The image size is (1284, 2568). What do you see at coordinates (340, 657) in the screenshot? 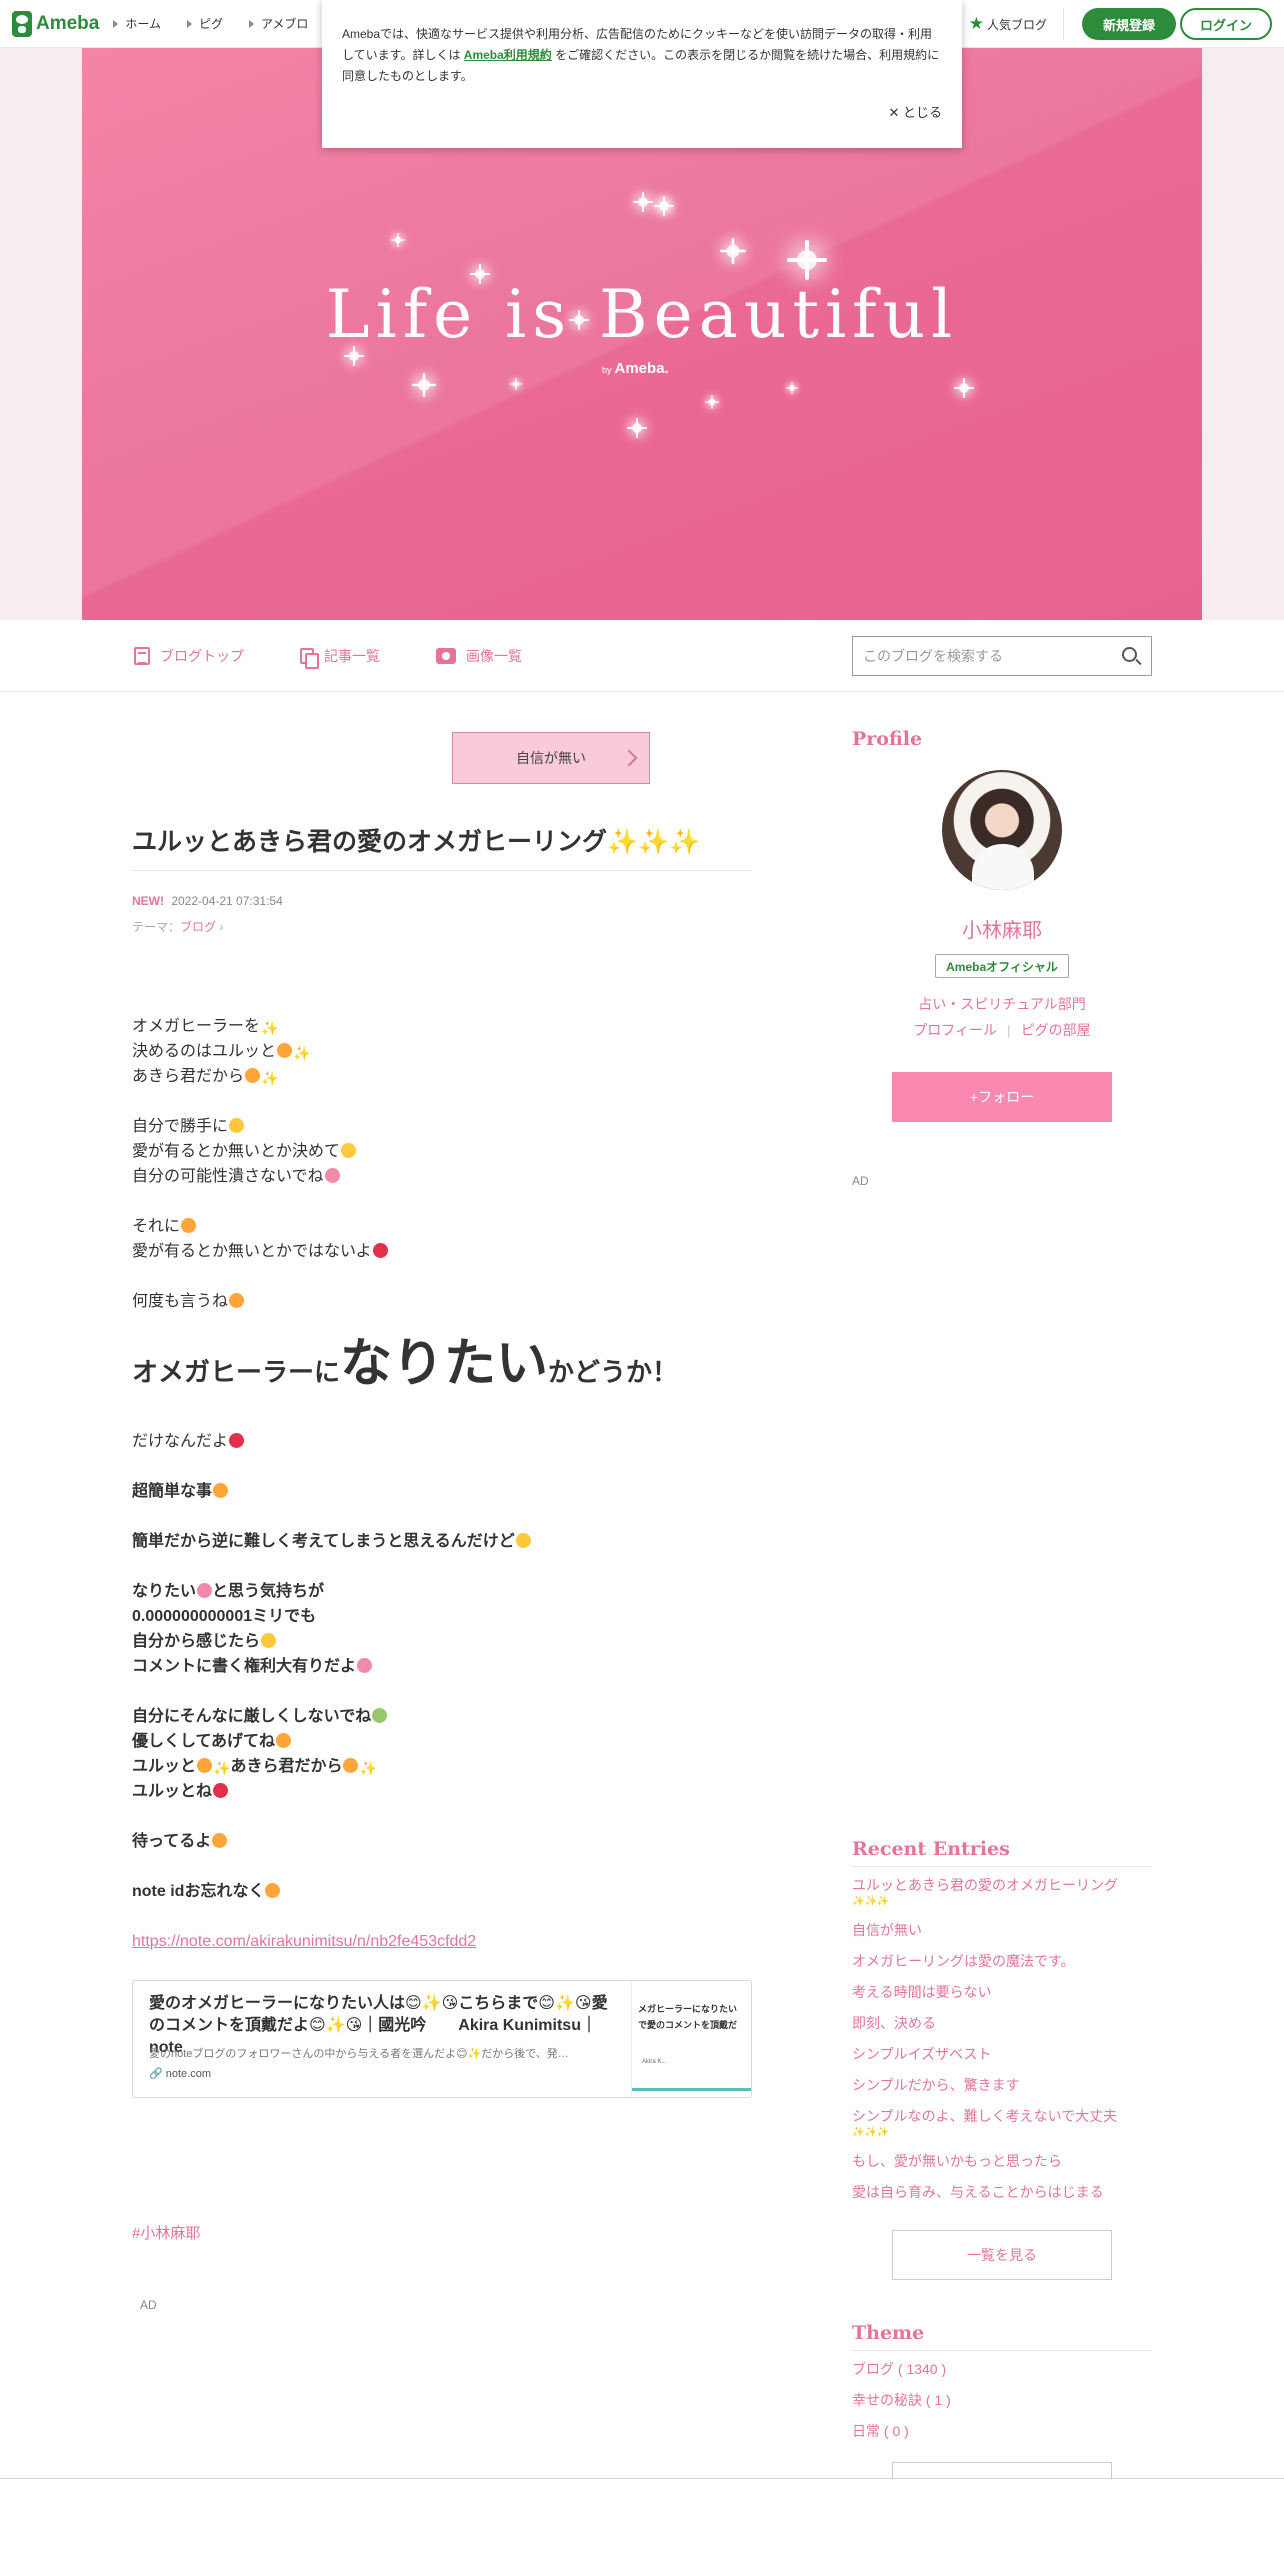
I see `entries-list-link: 記事一覧` at bounding box center [340, 657].